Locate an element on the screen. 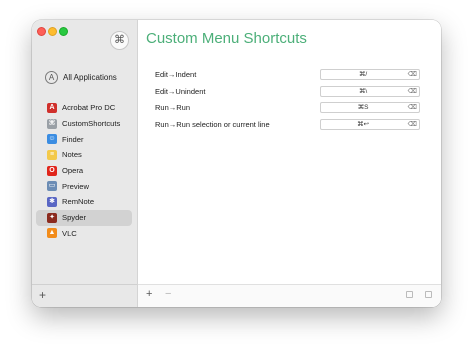  finder-icon: ☺ is located at coordinates (52, 139).